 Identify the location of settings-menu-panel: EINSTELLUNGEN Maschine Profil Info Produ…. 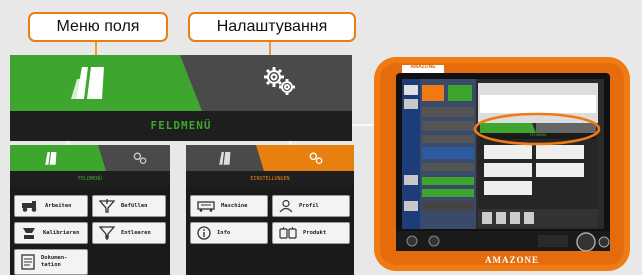
(270, 210).